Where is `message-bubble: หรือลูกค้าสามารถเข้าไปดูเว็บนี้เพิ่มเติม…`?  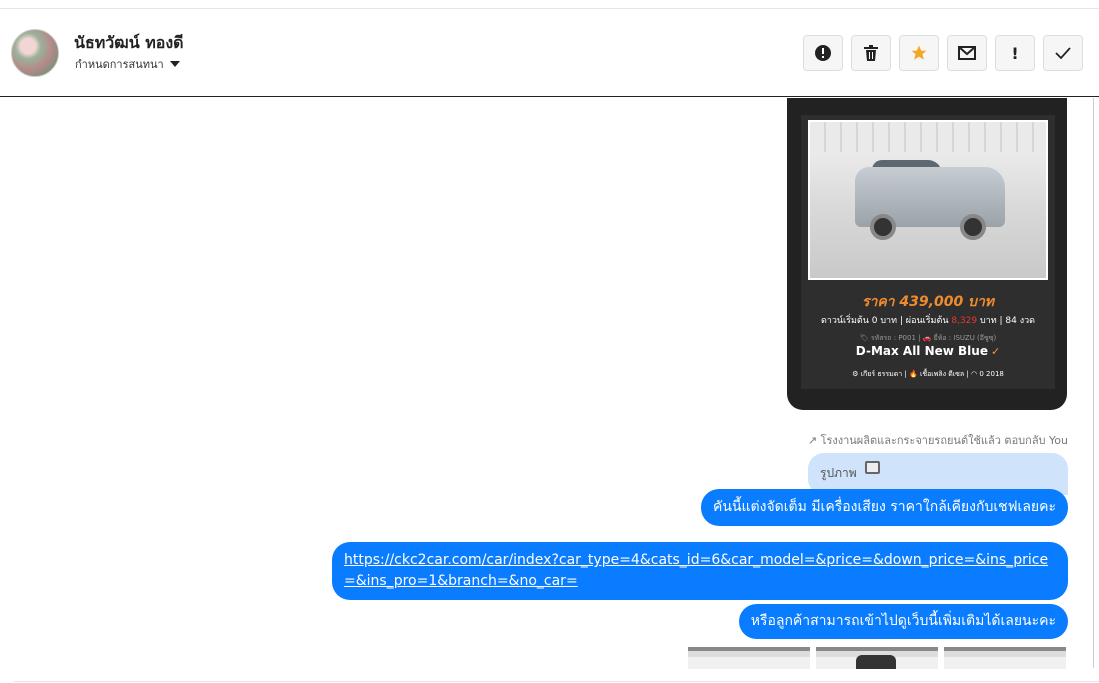 message-bubble: หรือลูกค้าสามารถเข้าไปดูเว็บนี้เพิ่มเติม… is located at coordinates (903, 621).